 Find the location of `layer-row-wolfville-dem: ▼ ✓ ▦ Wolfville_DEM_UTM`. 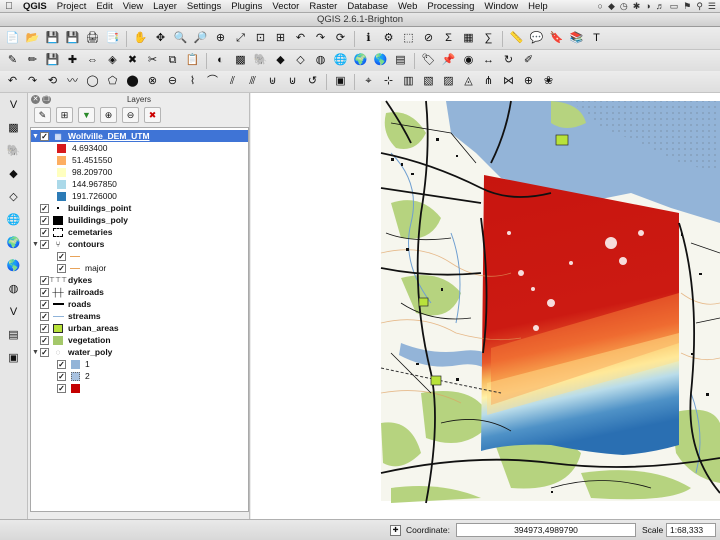

layer-row-wolfville-dem: ▼ ✓ ▦ Wolfville_DEM_UTM is located at coordinates (139, 136).